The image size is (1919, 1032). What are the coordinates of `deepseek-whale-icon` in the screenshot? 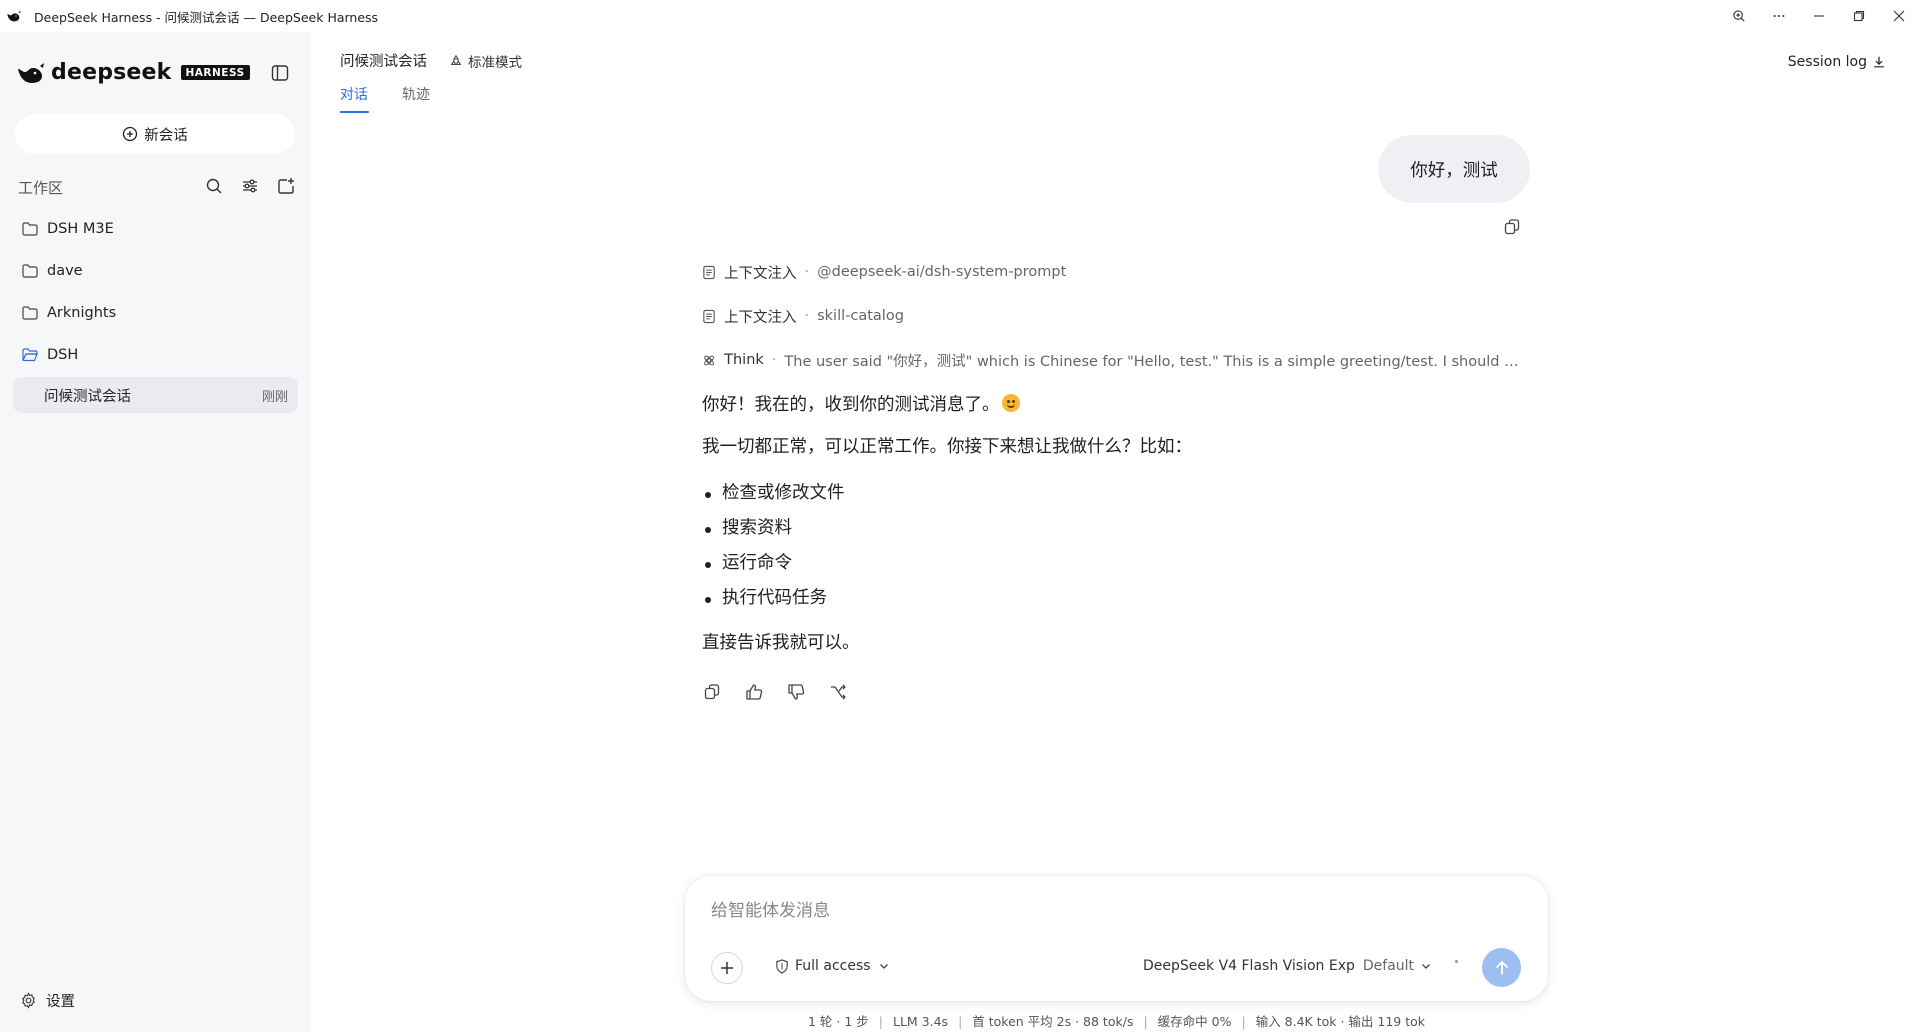 It's located at (31, 73).